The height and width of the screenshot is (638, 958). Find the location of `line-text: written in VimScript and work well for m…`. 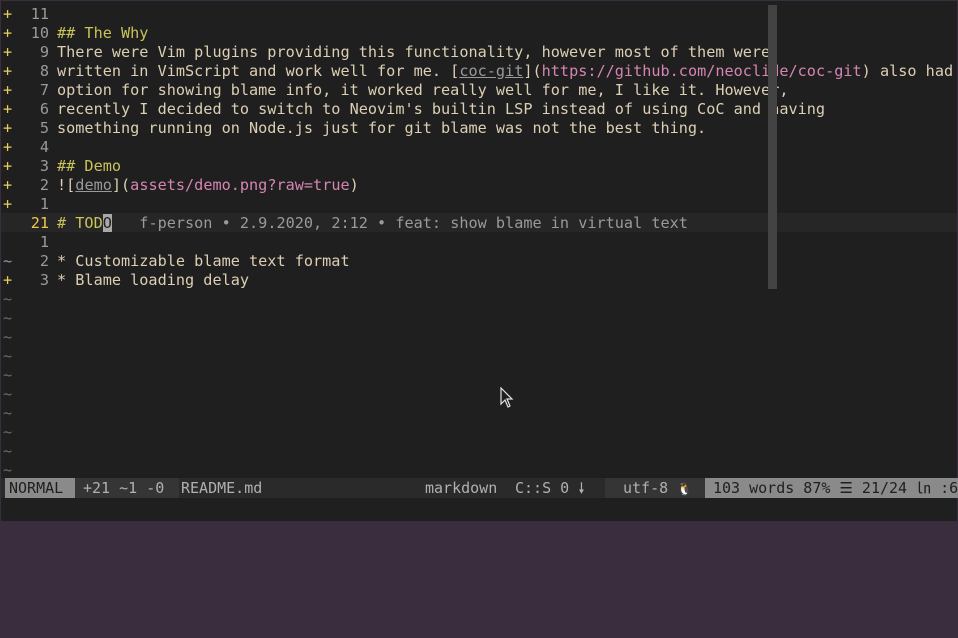

line-text: written in VimScript and work well for m… is located at coordinates (505, 71).